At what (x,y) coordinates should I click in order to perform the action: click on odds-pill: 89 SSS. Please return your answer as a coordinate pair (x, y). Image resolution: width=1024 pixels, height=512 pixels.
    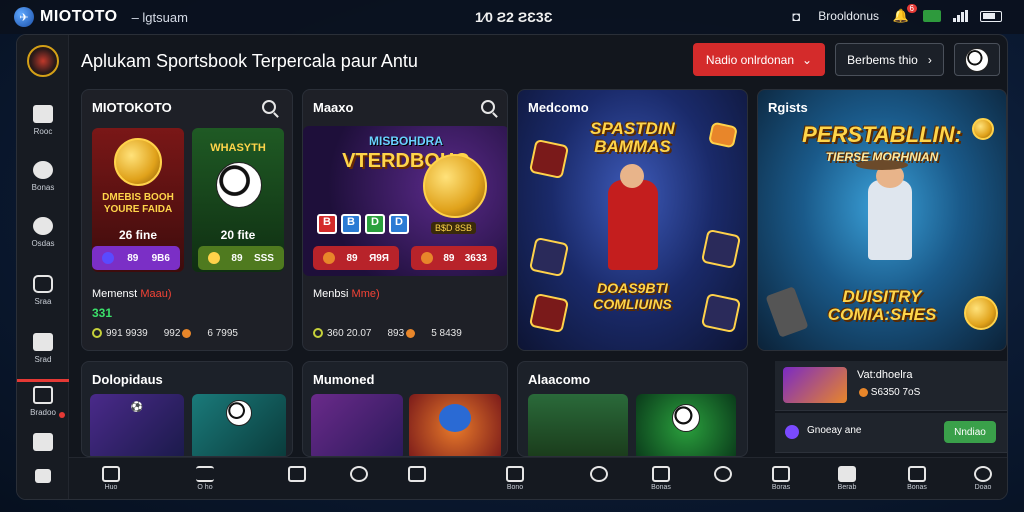
    Looking at the image, I should click on (241, 258).